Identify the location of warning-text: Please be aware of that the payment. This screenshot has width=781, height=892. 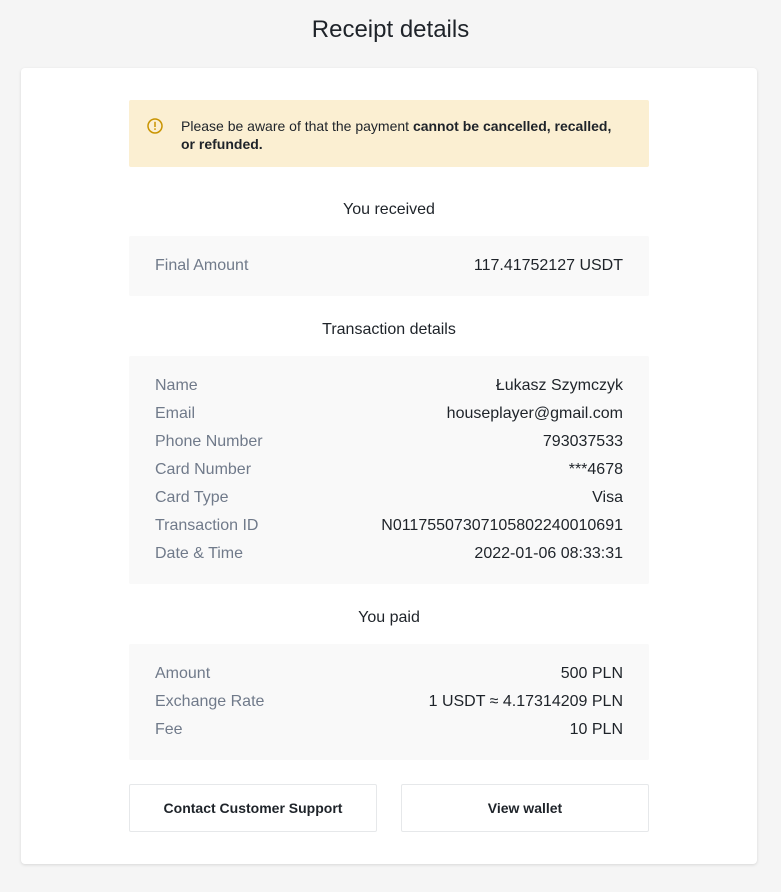
(297, 126).